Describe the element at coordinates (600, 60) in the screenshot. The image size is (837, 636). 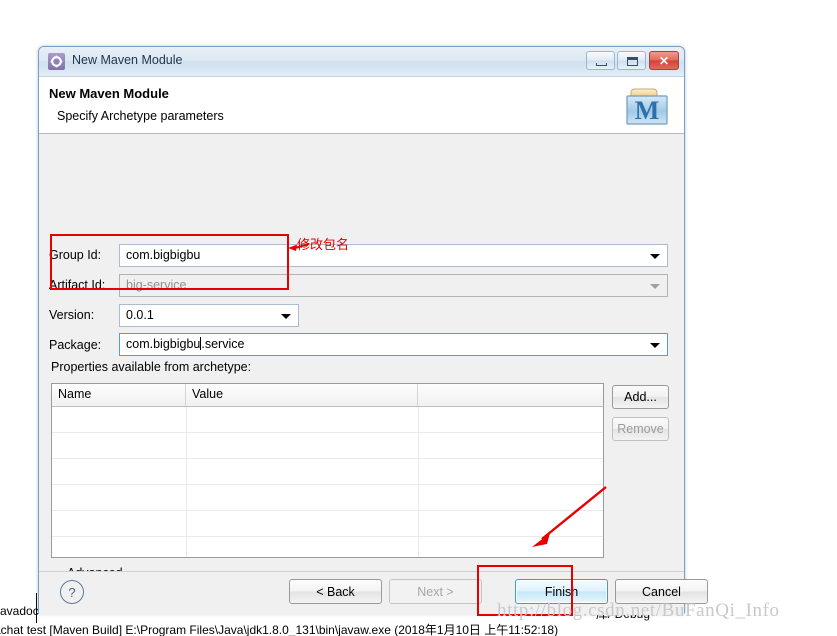
I see `minimize-button` at that location.